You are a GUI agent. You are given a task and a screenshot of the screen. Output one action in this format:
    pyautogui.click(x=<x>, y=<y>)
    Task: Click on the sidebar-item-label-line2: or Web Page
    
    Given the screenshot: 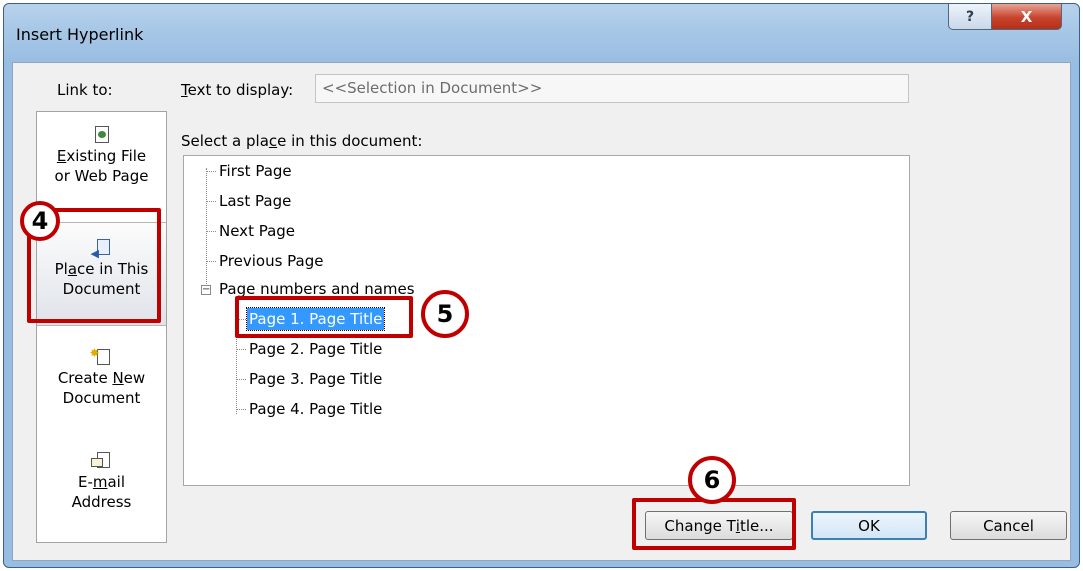 What is the action you would take?
    pyautogui.click(x=101, y=176)
    